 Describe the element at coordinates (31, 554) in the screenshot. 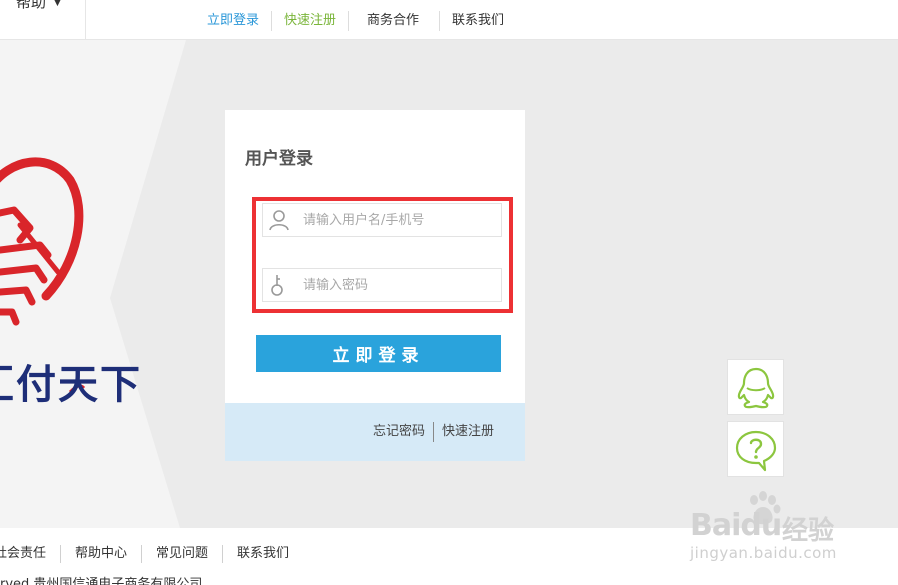

I see `footer-link-social-responsibility: 社会责任` at that location.